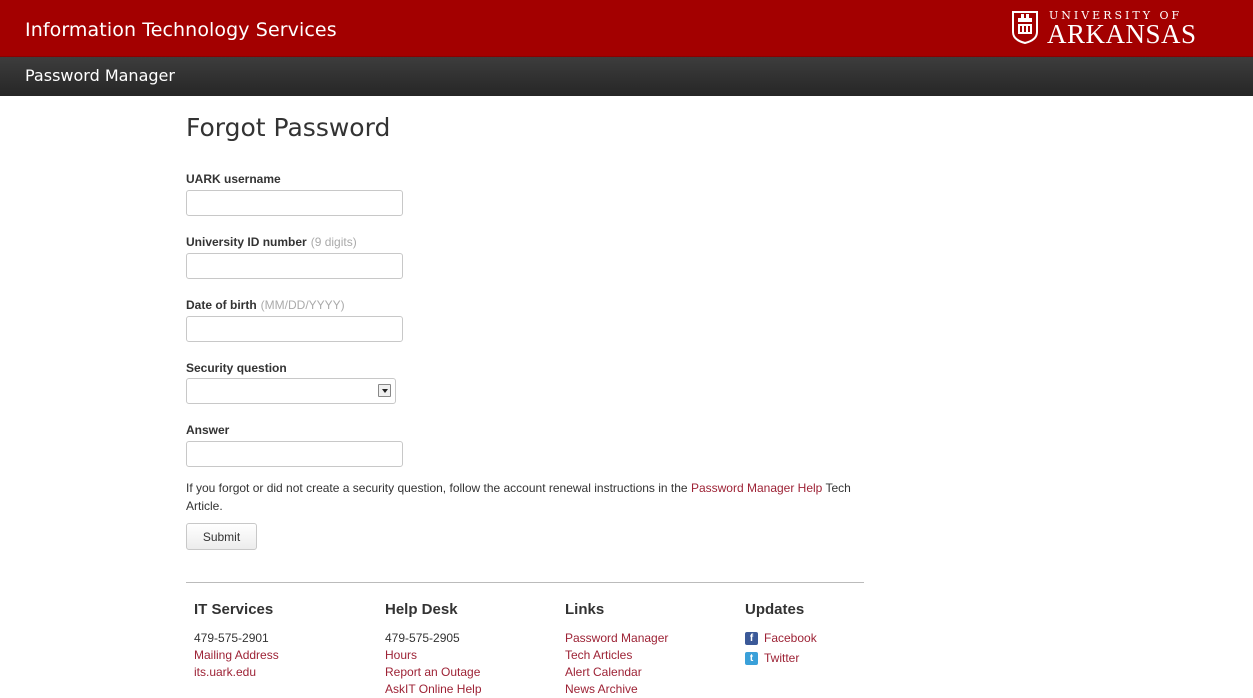 The height and width of the screenshot is (698, 1253). Describe the element at coordinates (751, 638) in the screenshot. I see `facebook-icon: f` at that location.